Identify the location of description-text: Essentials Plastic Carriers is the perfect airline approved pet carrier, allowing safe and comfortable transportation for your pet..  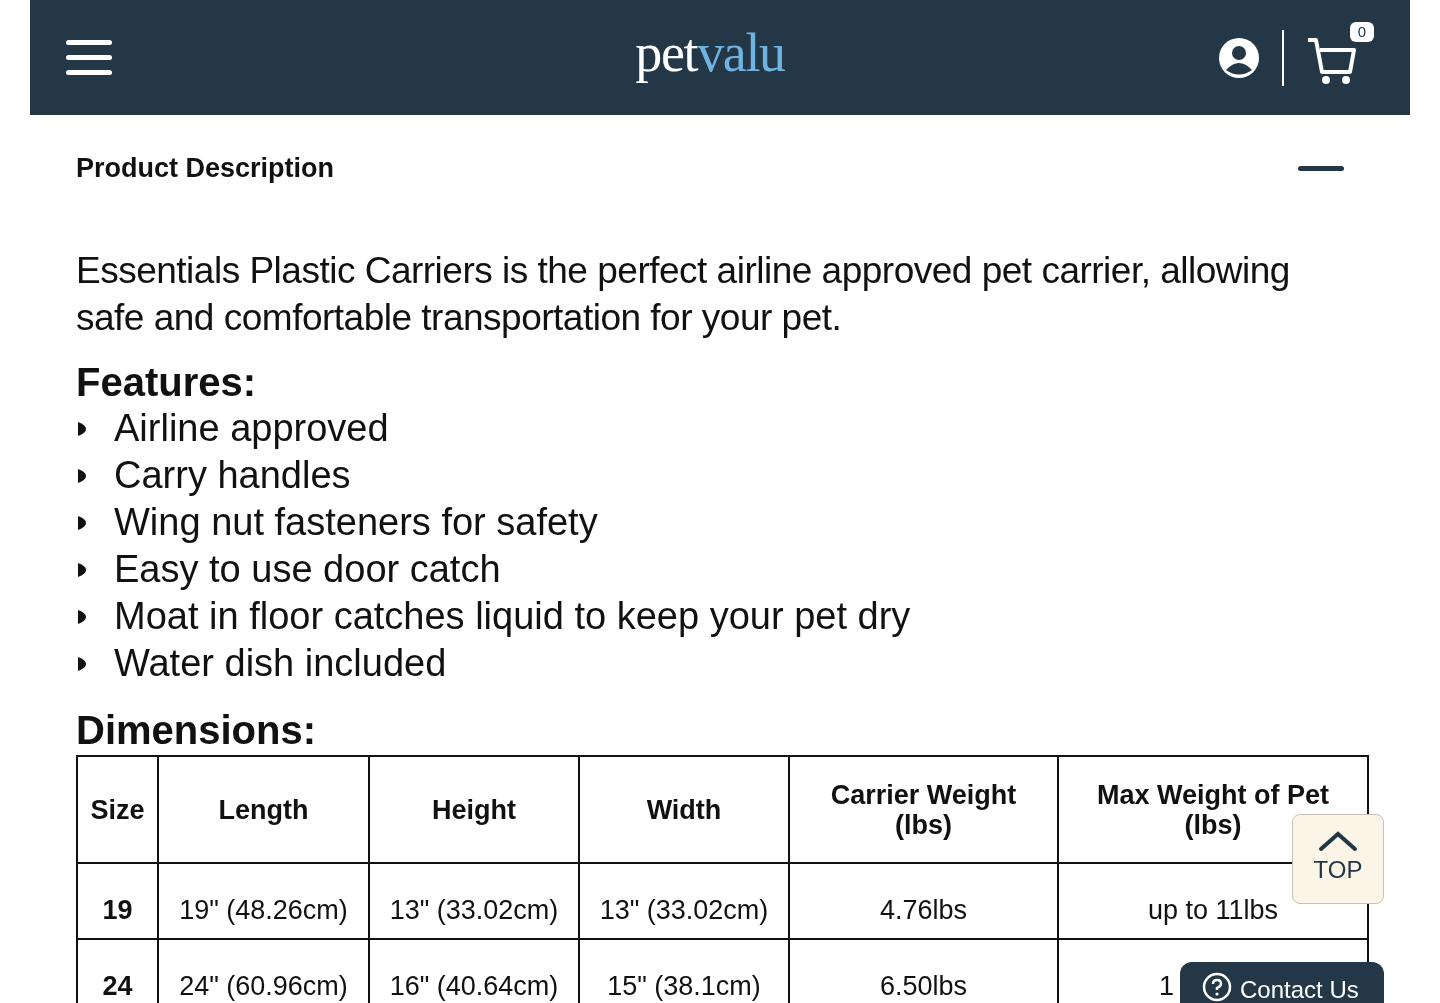
(683, 294).